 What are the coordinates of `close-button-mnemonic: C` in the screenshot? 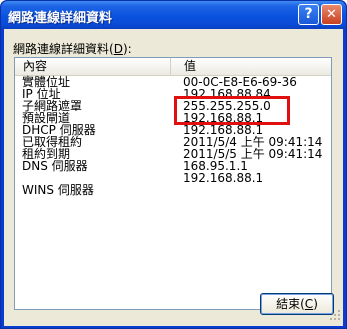 It's located at (309, 304).